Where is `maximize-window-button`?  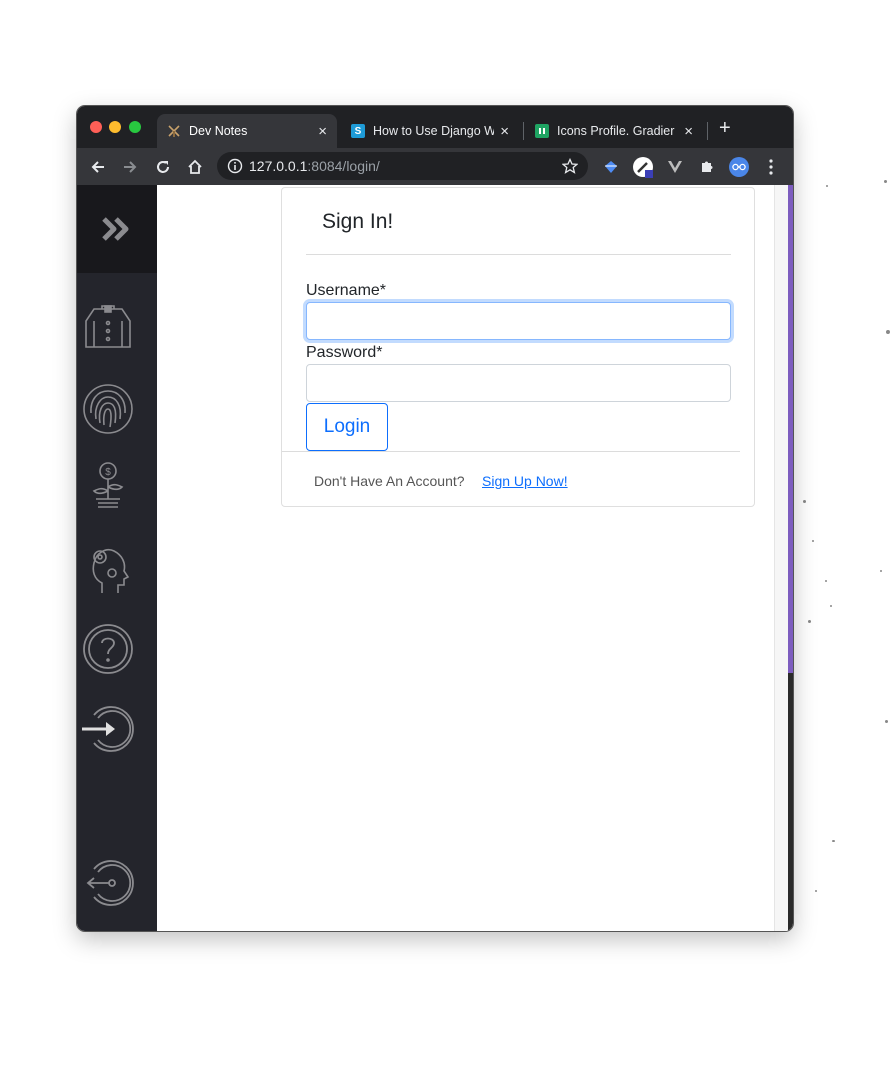 maximize-window-button is located at coordinates (135, 127).